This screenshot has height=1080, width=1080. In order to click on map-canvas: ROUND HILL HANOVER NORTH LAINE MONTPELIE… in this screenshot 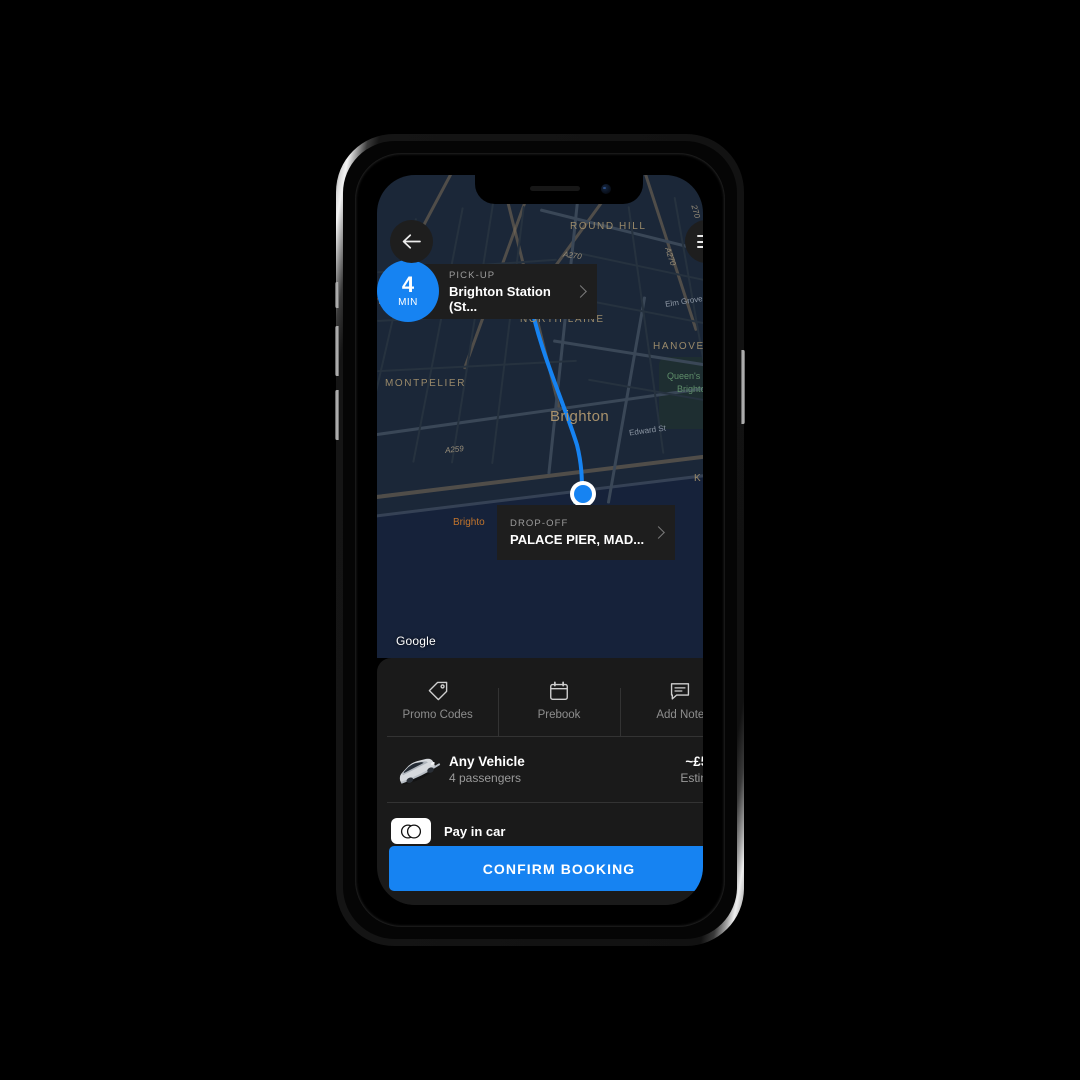, I will do `click(540, 416)`.